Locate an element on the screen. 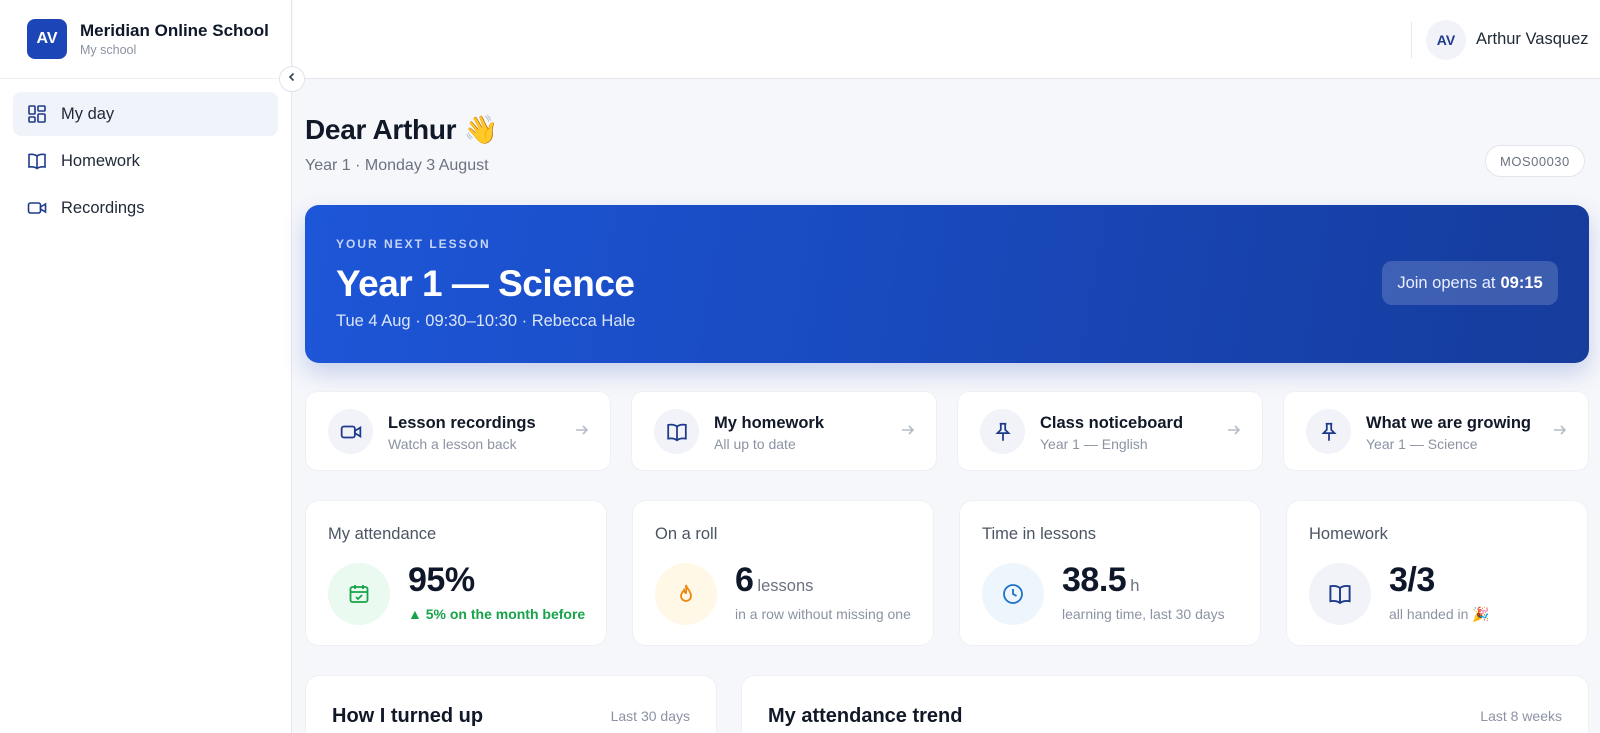 This screenshot has height=733, width=1600. quick-link-title: My homework is located at coordinates (769, 423).